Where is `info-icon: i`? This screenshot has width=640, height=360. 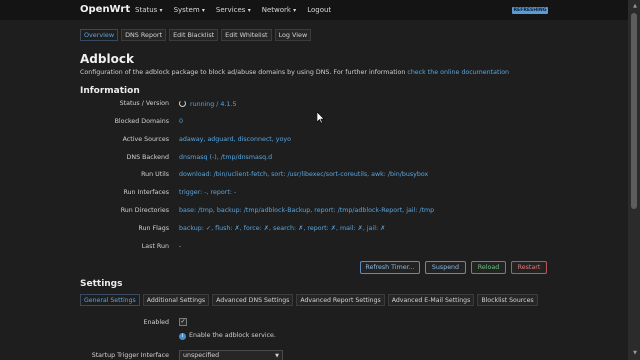
info-icon: i is located at coordinates (182, 336).